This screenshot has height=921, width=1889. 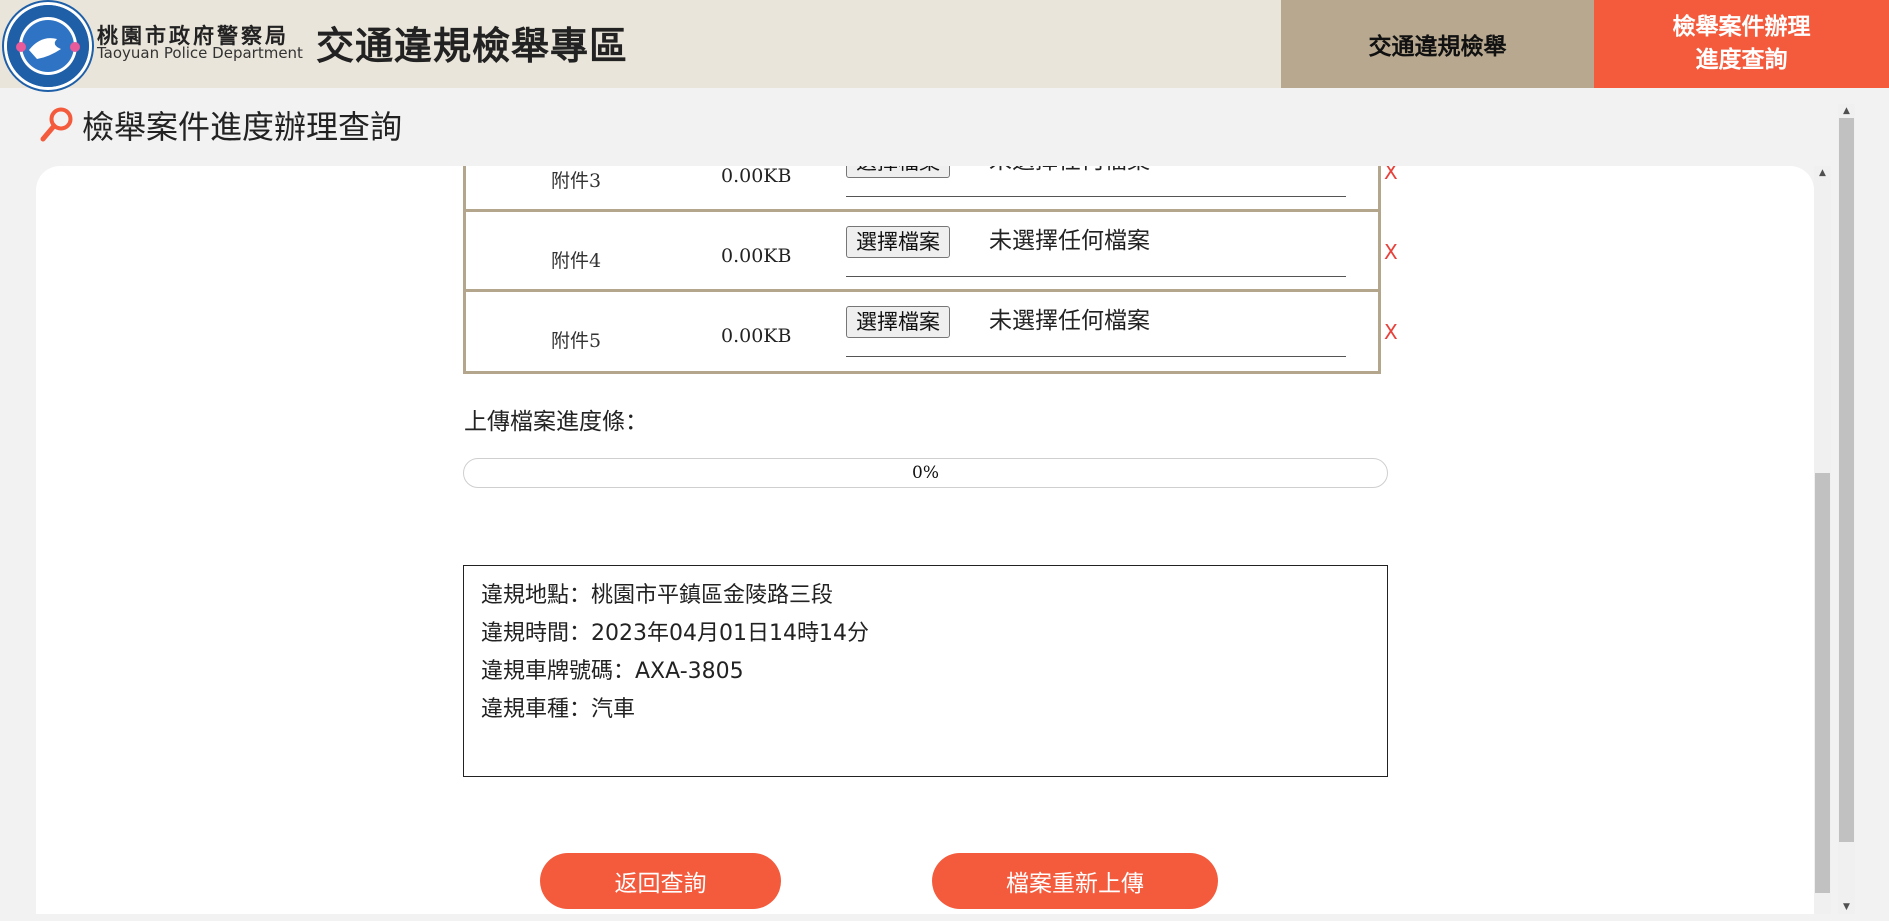 What do you see at coordinates (1741, 27) in the screenshot?
I see `nav-case-progress-label-line1: 檢舉案件辦理` at bounding box center [1741, 27].